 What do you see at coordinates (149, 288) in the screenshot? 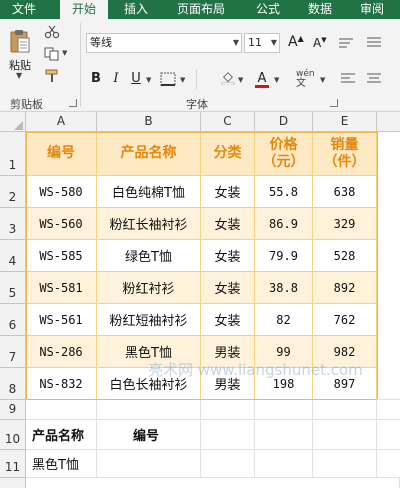
I see `table-cell: 粉红衬衫` at bounding box center [149, 288].